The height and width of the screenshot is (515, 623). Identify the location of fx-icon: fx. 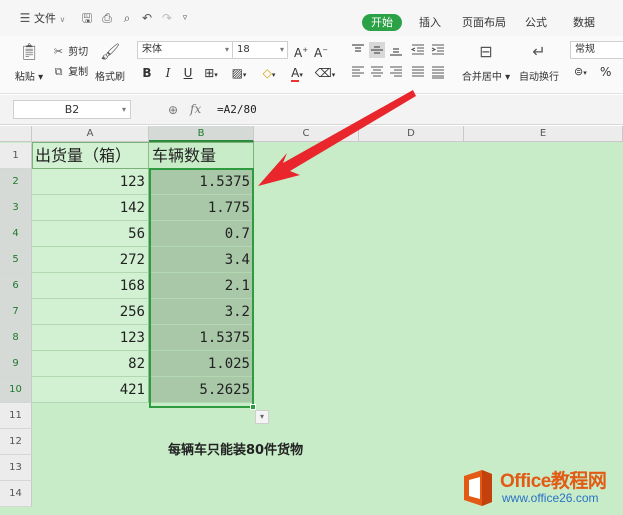
(195, 109).